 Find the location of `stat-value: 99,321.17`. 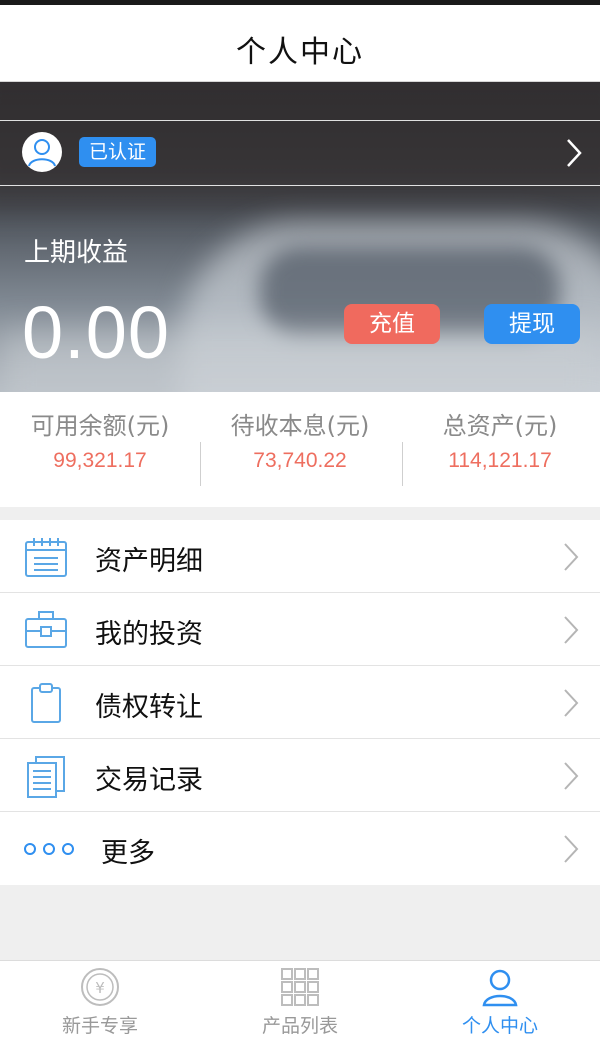

stat-value: 99,321.17 is located at coordinates (100, 460).